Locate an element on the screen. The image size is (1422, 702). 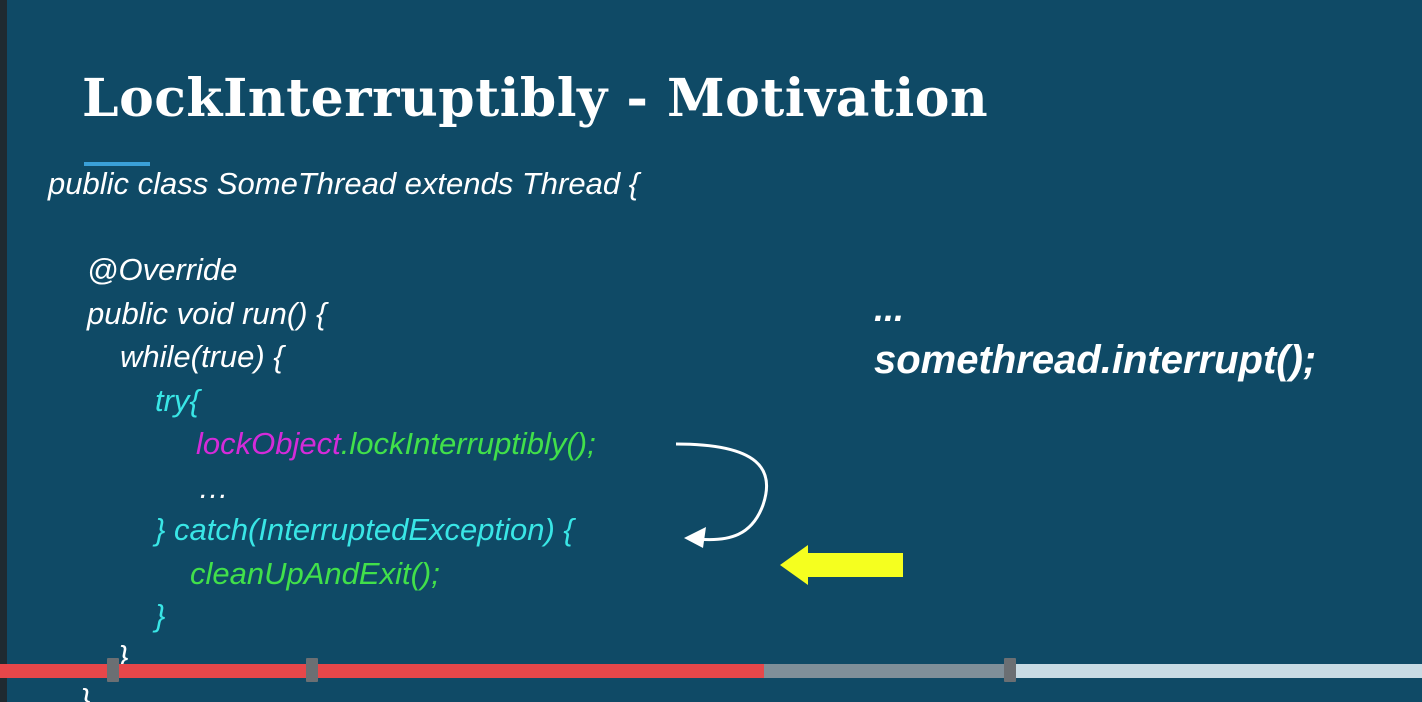
annotation-arrows is located at coordinates (789, 513).